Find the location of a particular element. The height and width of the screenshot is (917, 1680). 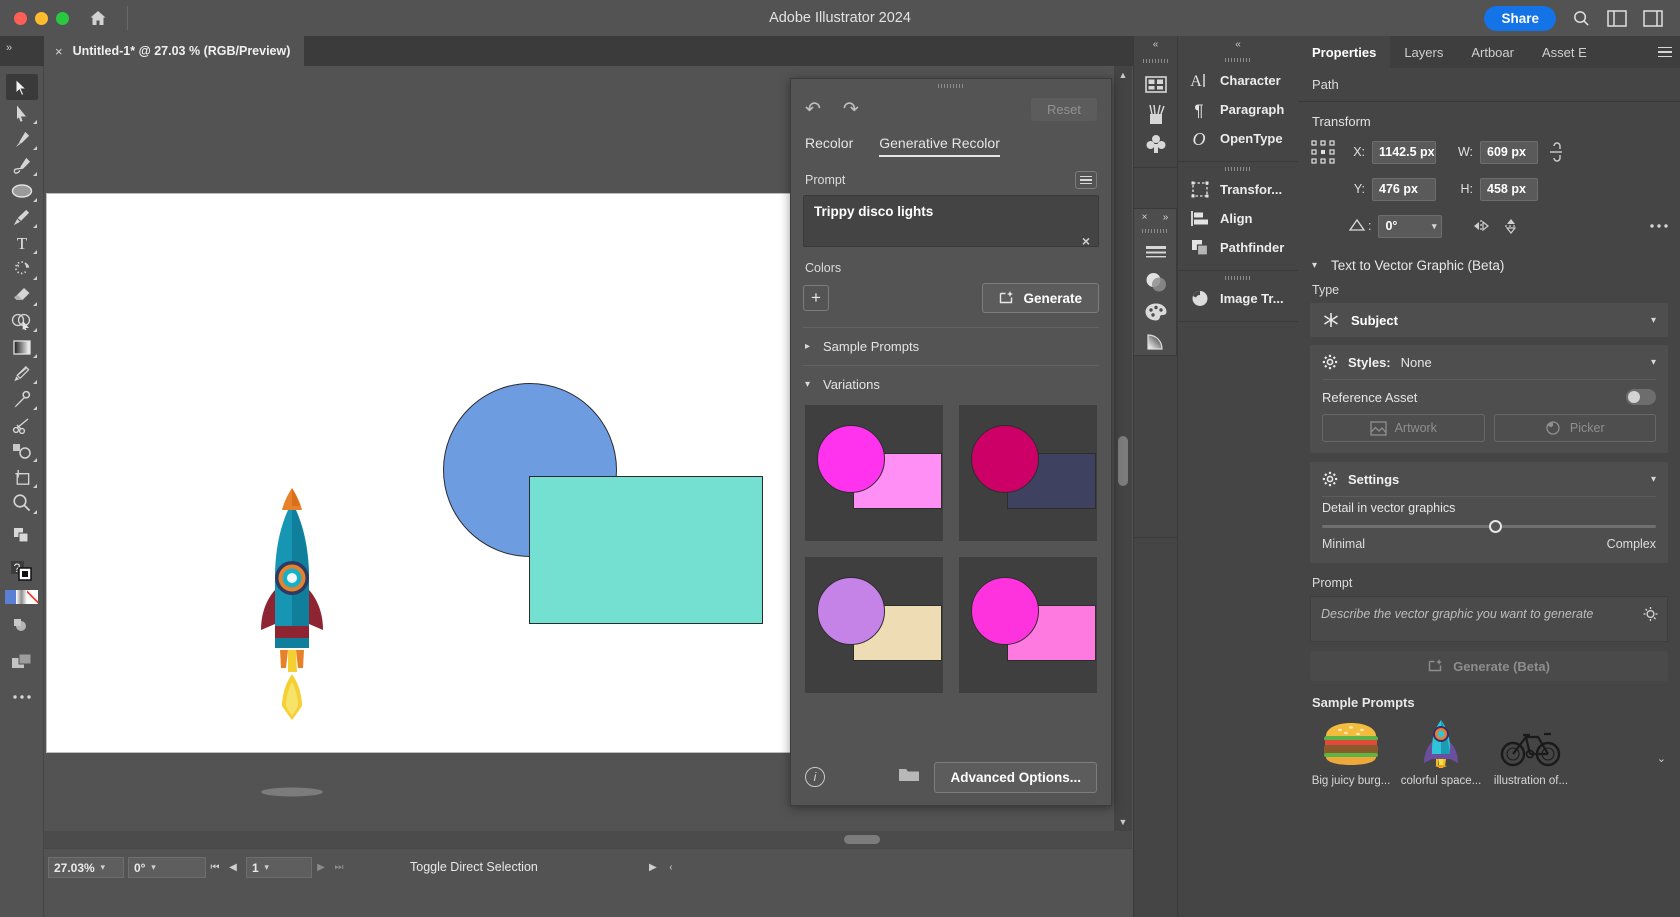

picker-button: Picker is located at coordinates (1574, 428).